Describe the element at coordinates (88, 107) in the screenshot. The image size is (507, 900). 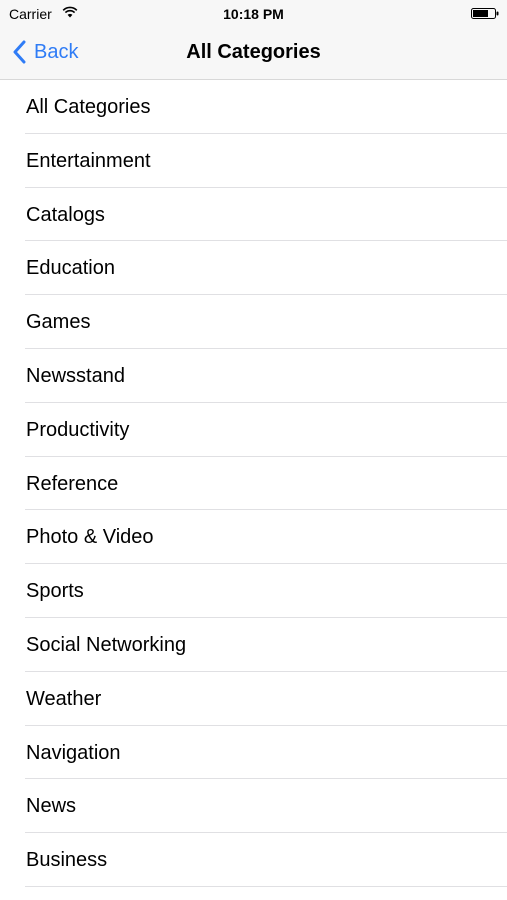
I see `list-item-label: All Categories` at that location.